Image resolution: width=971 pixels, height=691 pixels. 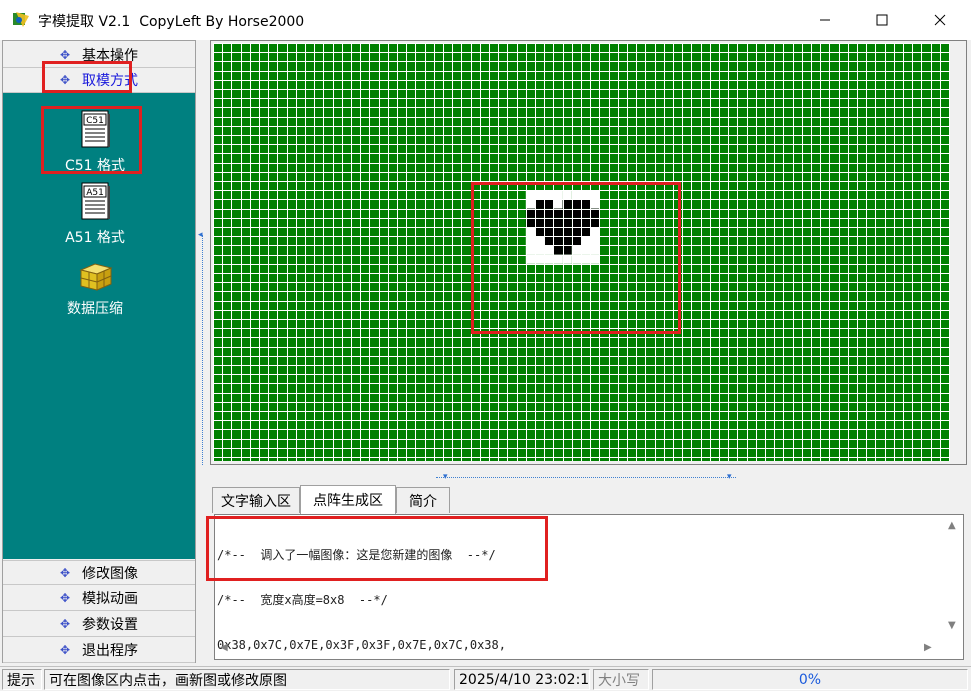 I want to click on category-label: 参数设置, so click(x=110, y=625).